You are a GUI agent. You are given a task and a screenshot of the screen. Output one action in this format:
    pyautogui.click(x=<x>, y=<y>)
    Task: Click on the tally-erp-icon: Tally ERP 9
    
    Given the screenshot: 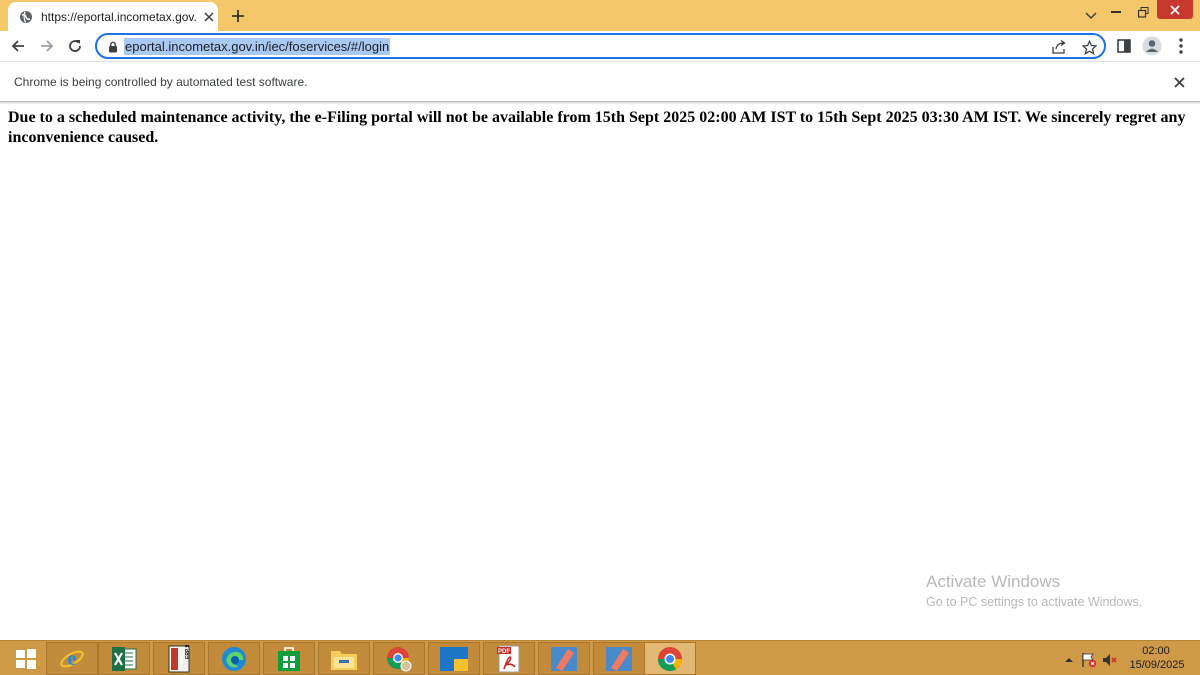 What is the action you would take?
    pyautogui.click(x=179, y=658)
    